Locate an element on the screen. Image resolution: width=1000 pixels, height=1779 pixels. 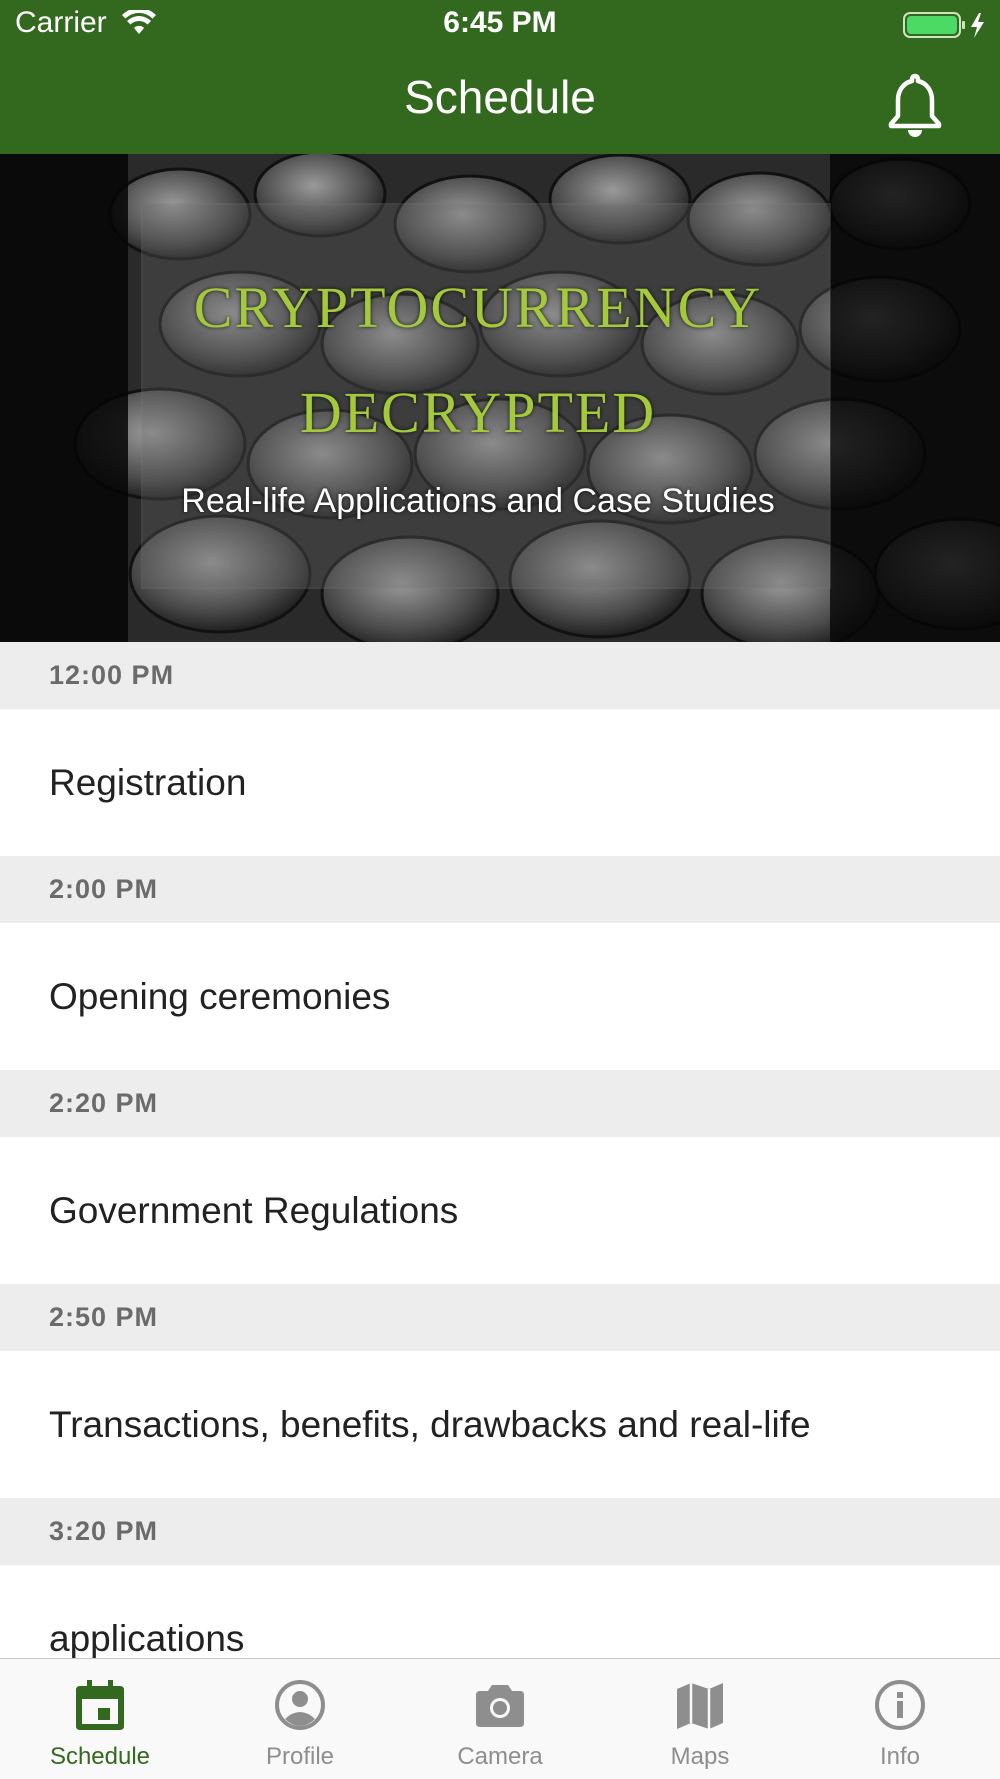
tab-info: Info is located at coordinates (900, 1719).